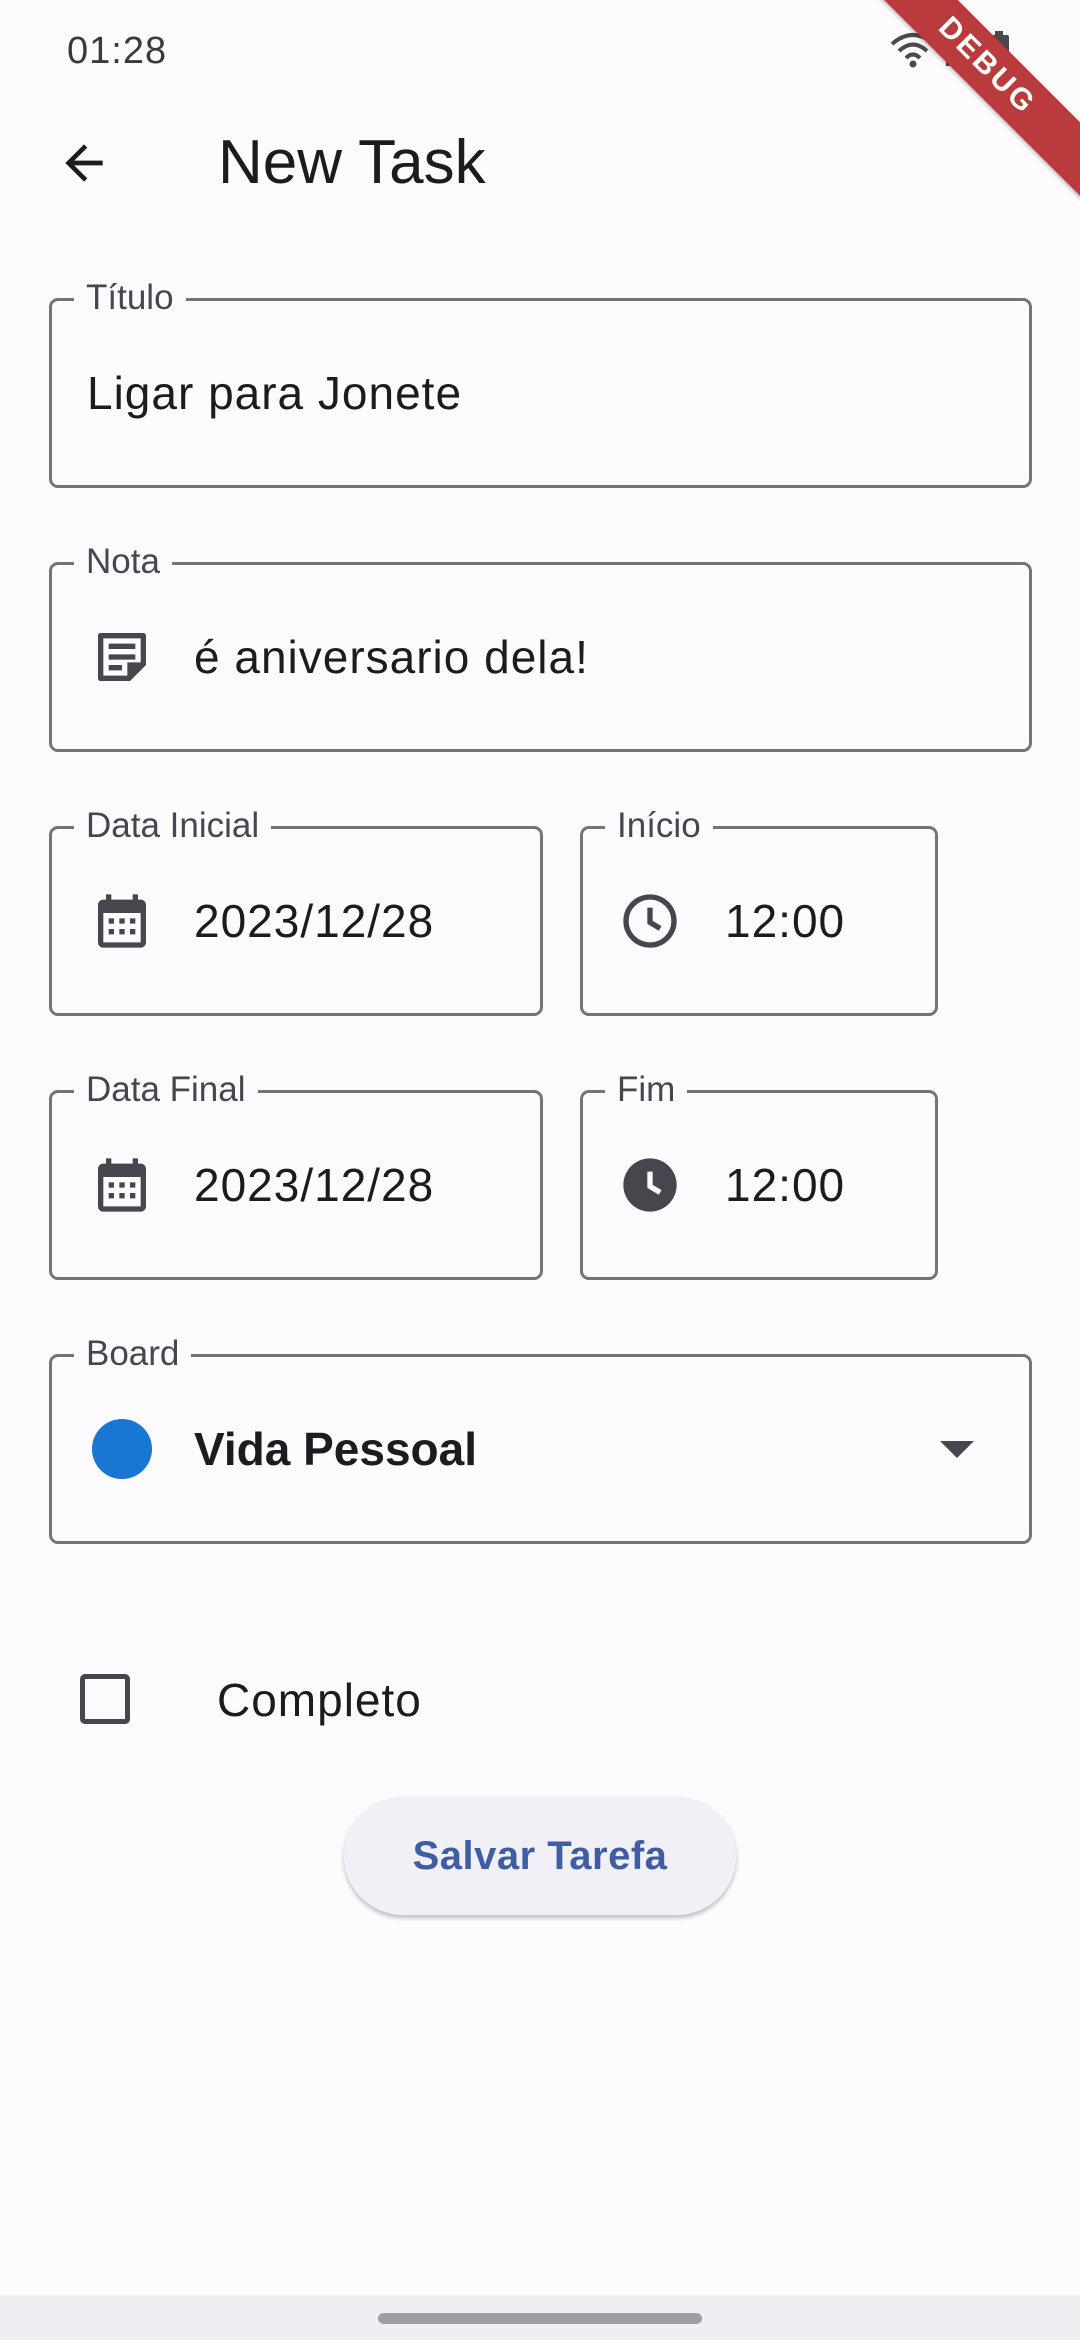 This screenshot has width=1080, height=2340. I want to click on complete-checkbox-row: Completo, so click(330, 1702).